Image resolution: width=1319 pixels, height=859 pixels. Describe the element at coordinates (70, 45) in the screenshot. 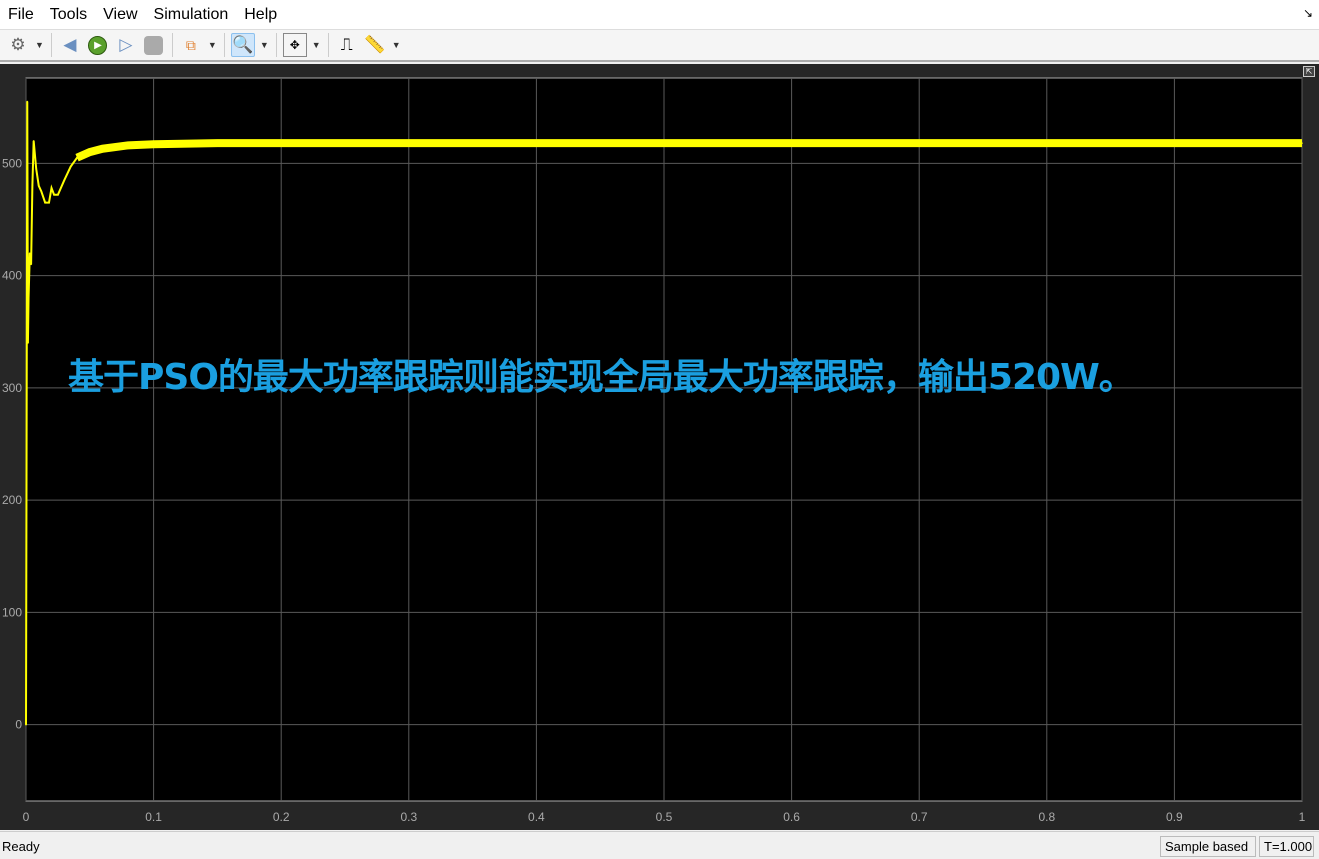

I see `step-back-icon: ◀` at that location.